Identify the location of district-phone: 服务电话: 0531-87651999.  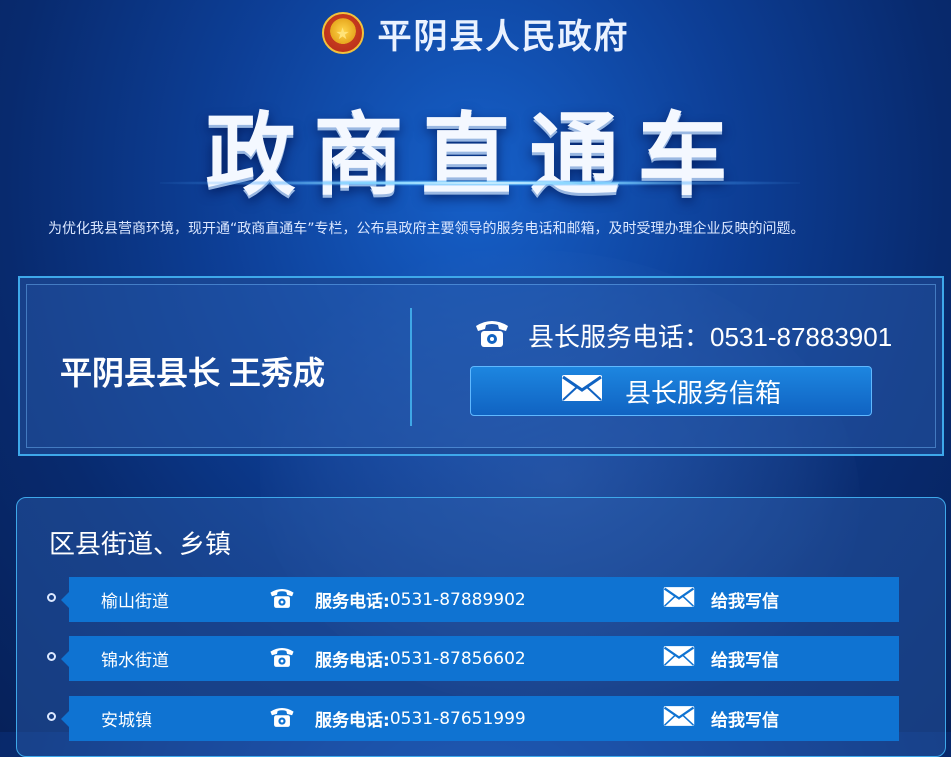
(396, 718).